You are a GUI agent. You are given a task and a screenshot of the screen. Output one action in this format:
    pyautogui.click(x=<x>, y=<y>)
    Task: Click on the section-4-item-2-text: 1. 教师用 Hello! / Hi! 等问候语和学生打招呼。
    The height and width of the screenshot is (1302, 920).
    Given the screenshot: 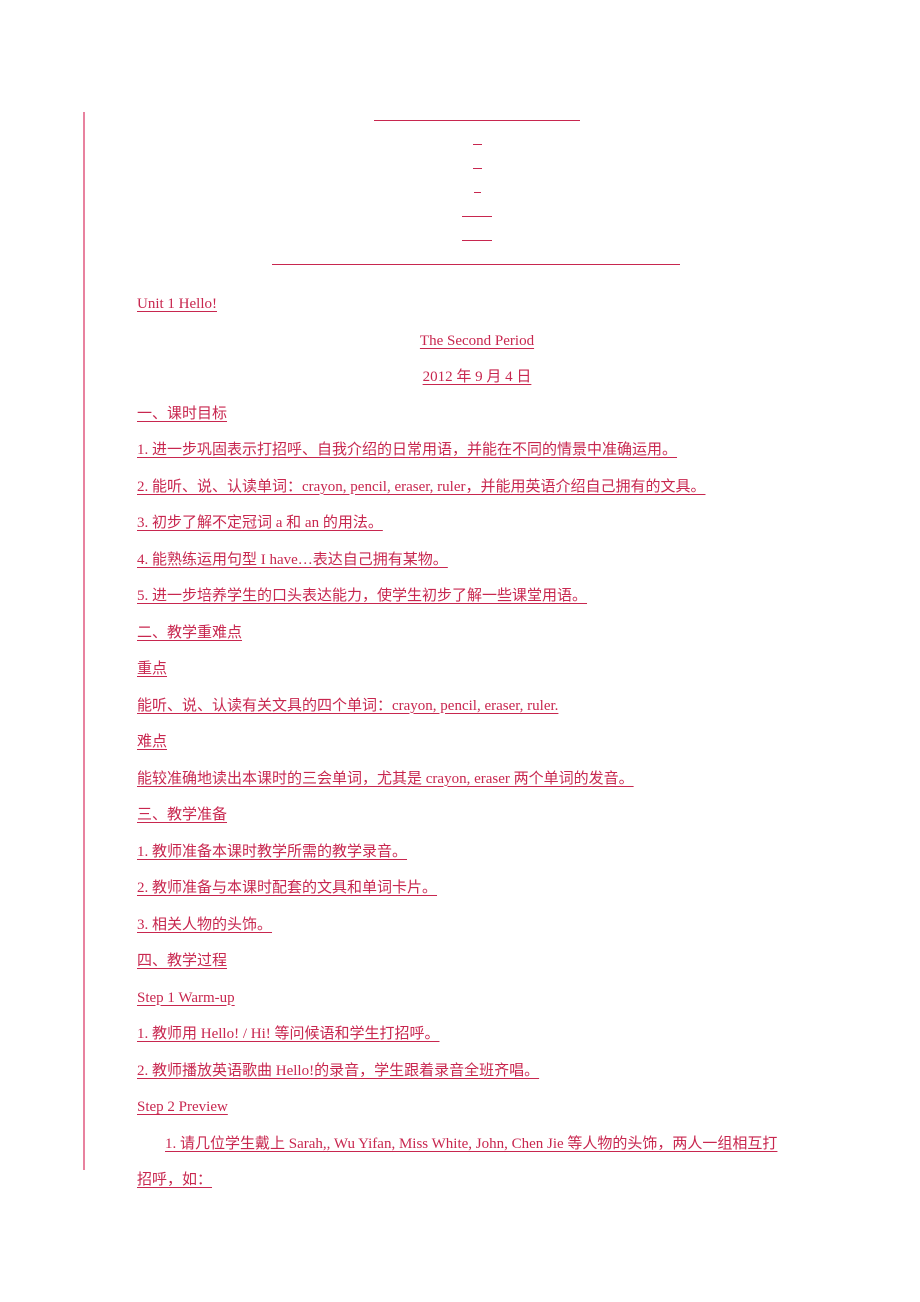 What is the action you would take?
    pyautogui.click(x=288, y=1034)
    